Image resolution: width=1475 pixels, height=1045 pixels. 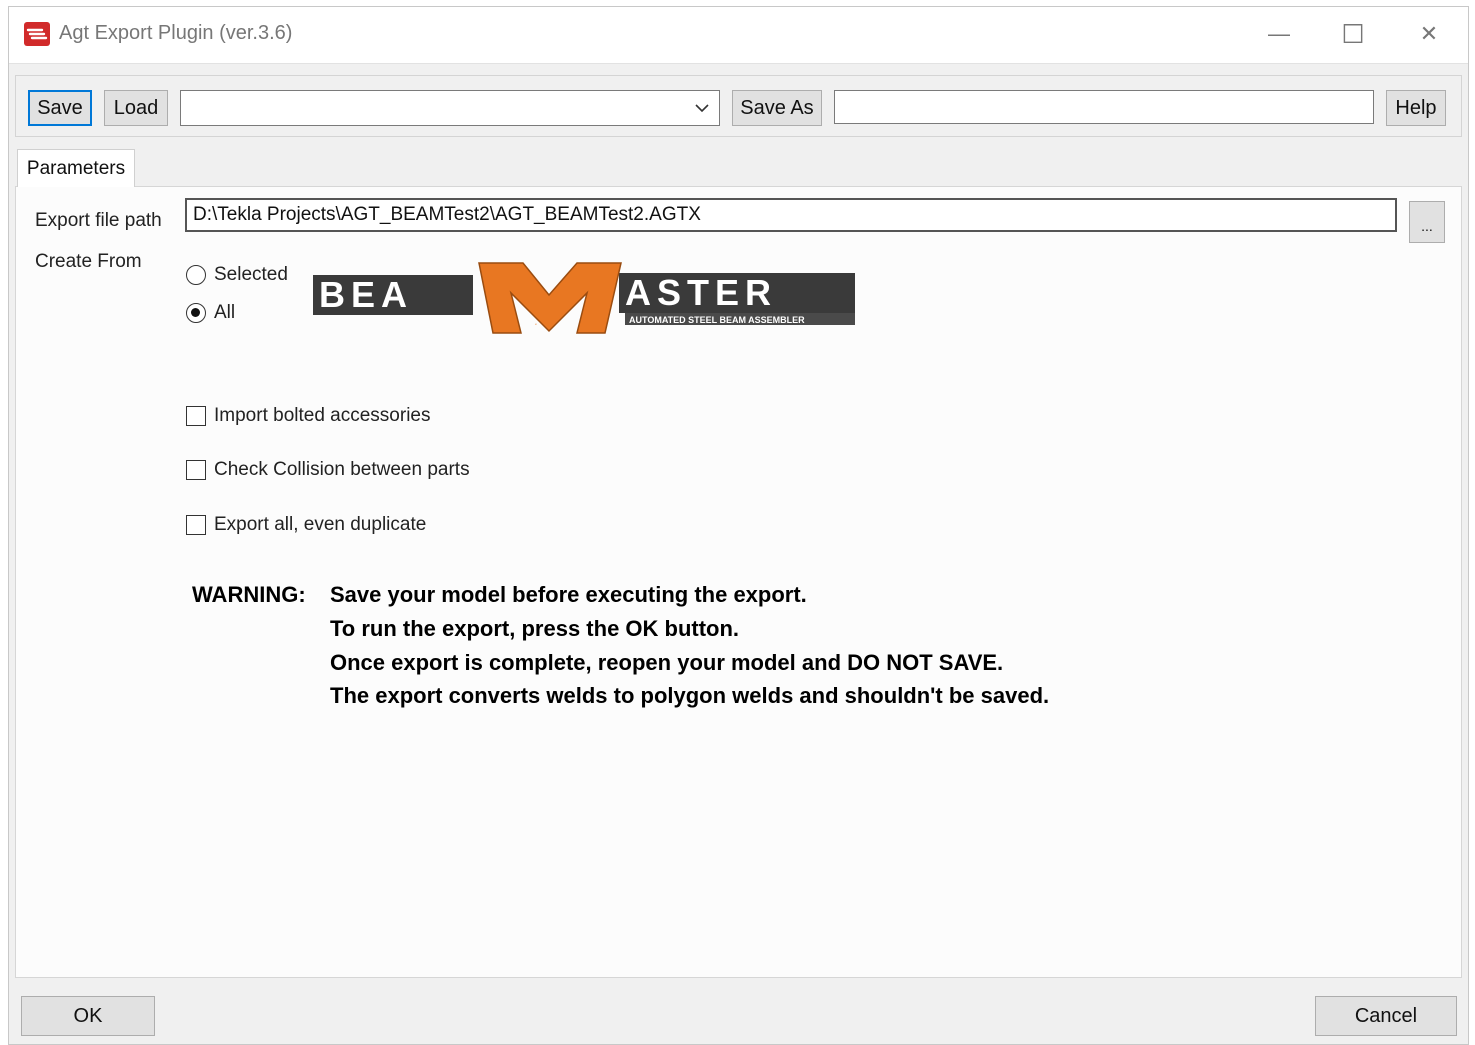 What do you see at coordinates (1429, 34) in the screenshot?
I see `close-icon: ✕` at bounding box center [1429, 34].